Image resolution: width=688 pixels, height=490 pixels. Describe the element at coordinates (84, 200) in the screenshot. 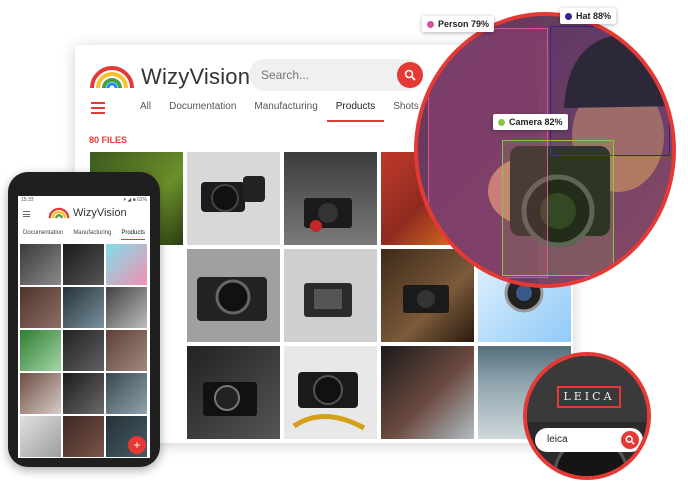

I see `phone-status-bar: 15:33 ▾ ◢ ■ 62%` at that location.